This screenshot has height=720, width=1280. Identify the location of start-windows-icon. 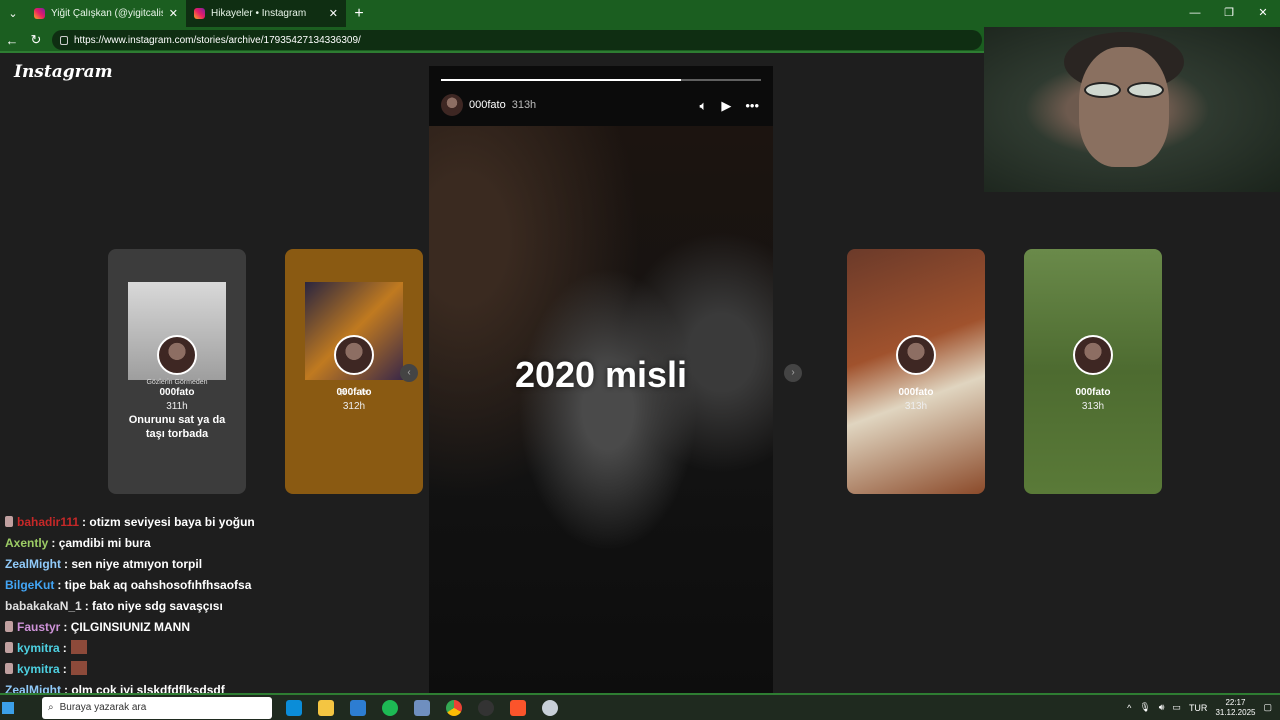
(8, 707).